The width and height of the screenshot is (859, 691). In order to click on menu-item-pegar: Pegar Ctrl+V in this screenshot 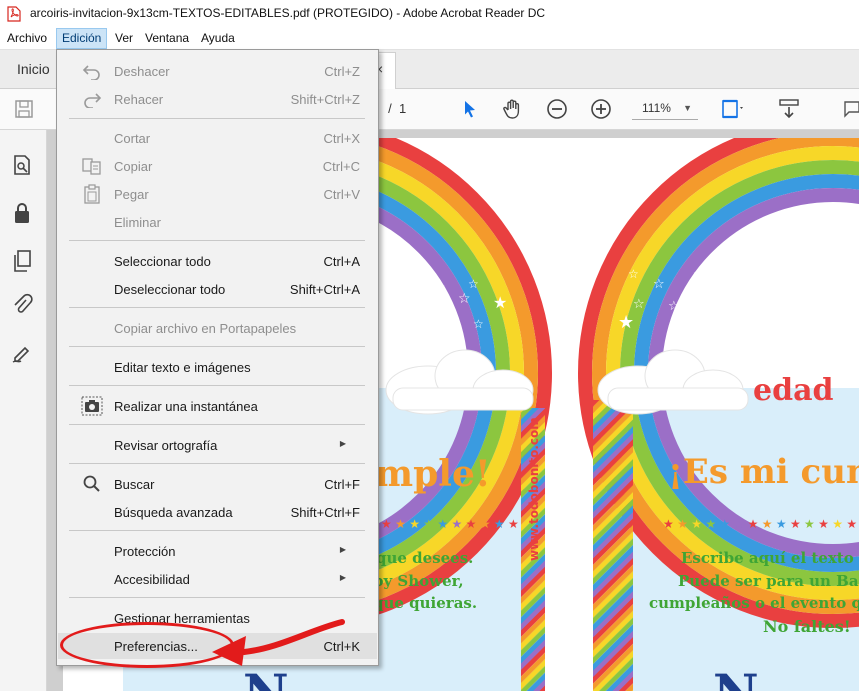, I will do `click(217, 194)`.